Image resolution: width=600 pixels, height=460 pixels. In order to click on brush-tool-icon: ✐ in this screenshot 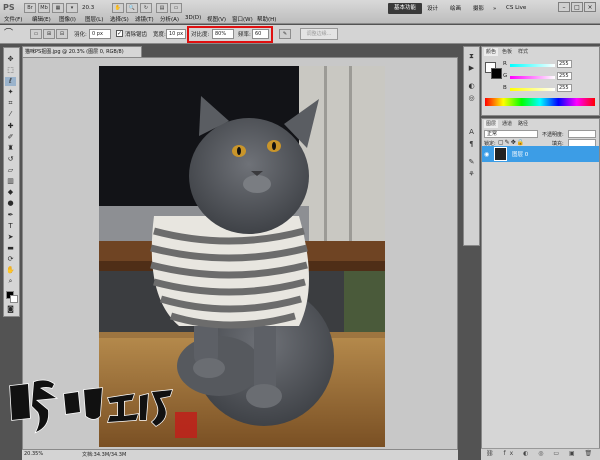, I will do `click(10, 137)`.